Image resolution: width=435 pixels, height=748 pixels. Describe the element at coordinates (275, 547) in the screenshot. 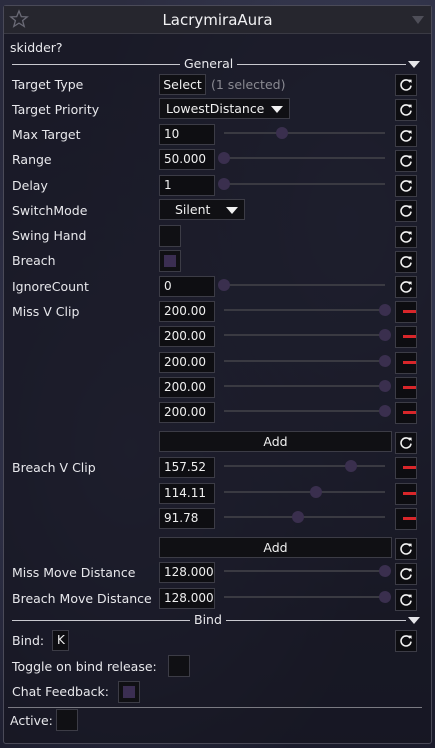

I see `breach-v-clip-add-button: Add` at that location.